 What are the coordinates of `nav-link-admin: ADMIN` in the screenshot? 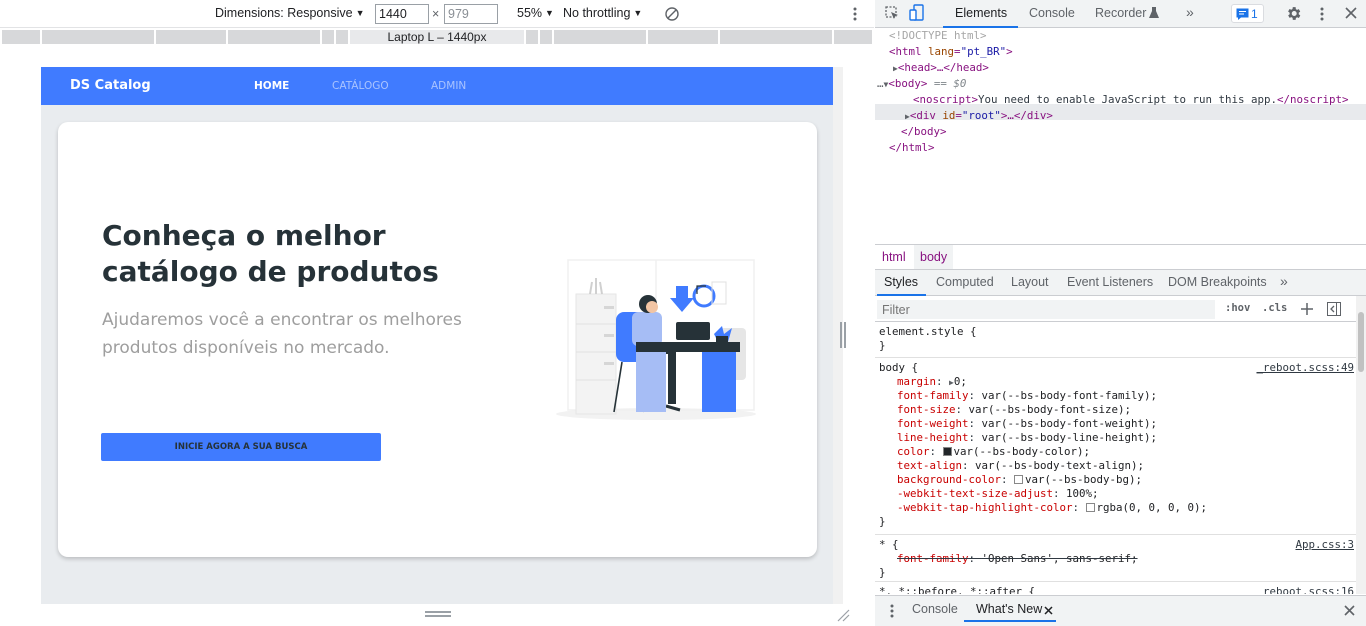 It's located at (448, 86).